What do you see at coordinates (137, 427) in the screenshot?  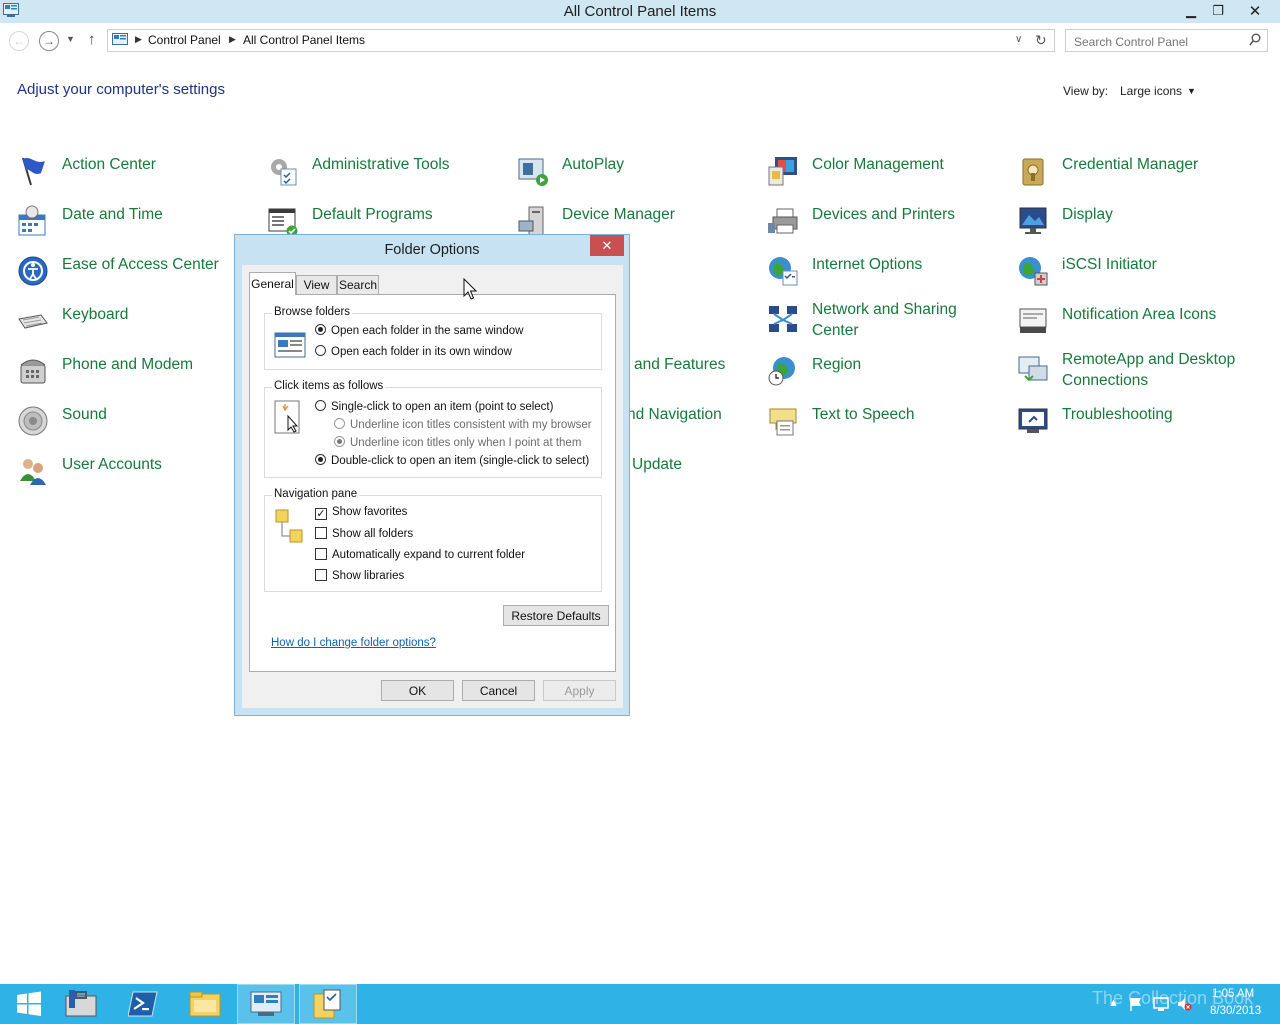 I see `cp-item-sound: Sound` at bounding box center [137, 427].